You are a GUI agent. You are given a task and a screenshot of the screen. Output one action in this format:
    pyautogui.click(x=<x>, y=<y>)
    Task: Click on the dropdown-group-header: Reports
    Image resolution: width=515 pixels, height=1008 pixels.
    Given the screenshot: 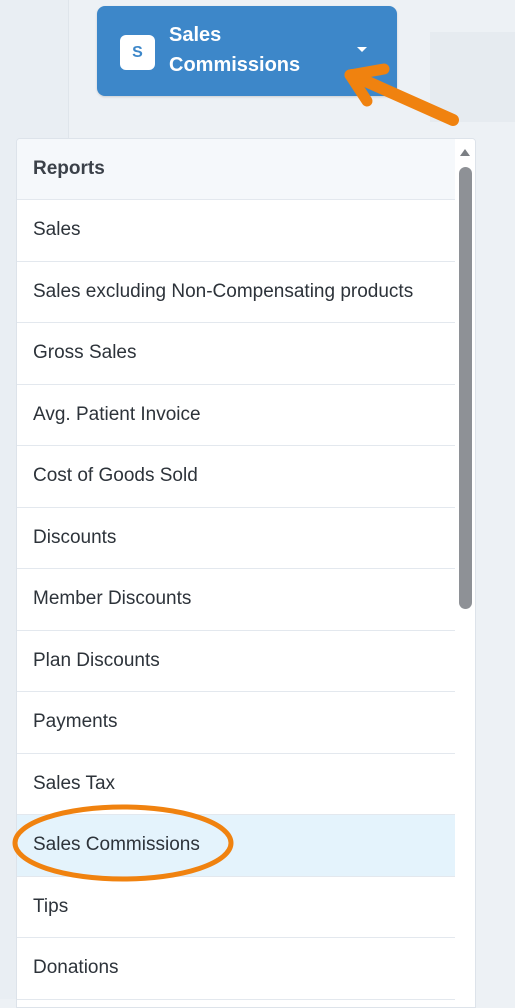 What is the action you would take?
    pyautogui.click(x=236, y=169)
    